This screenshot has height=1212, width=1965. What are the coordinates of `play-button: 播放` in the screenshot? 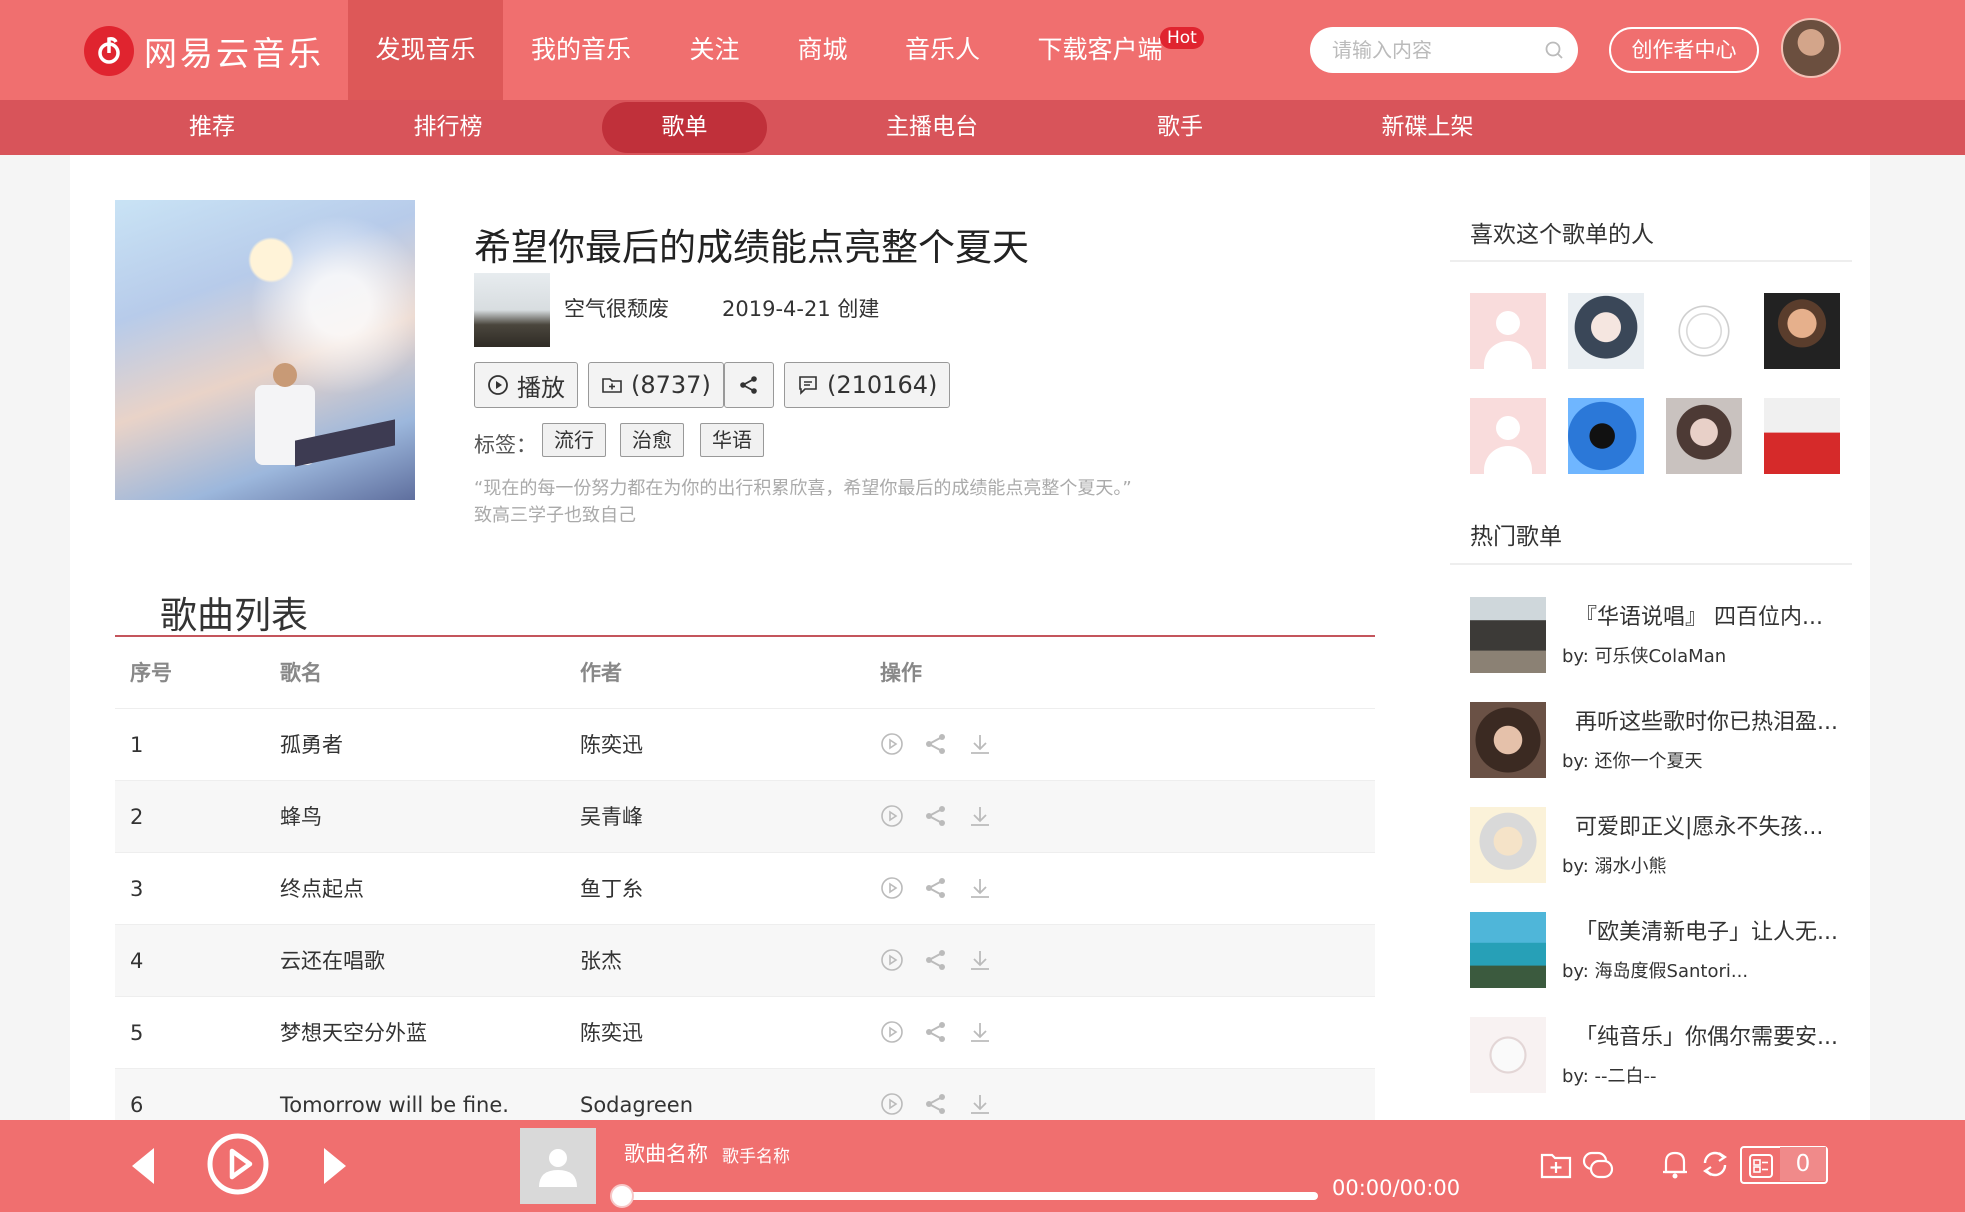 It's located at (526, 385).